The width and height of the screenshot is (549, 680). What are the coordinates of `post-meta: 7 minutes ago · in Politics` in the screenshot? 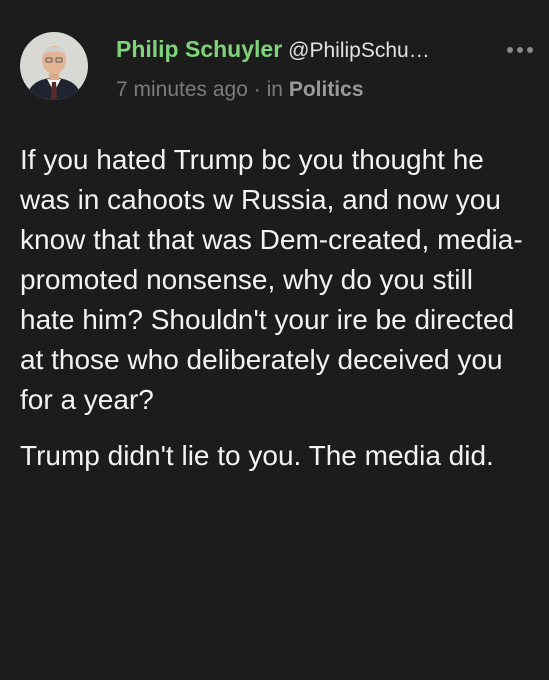 It's located at (327, 90).